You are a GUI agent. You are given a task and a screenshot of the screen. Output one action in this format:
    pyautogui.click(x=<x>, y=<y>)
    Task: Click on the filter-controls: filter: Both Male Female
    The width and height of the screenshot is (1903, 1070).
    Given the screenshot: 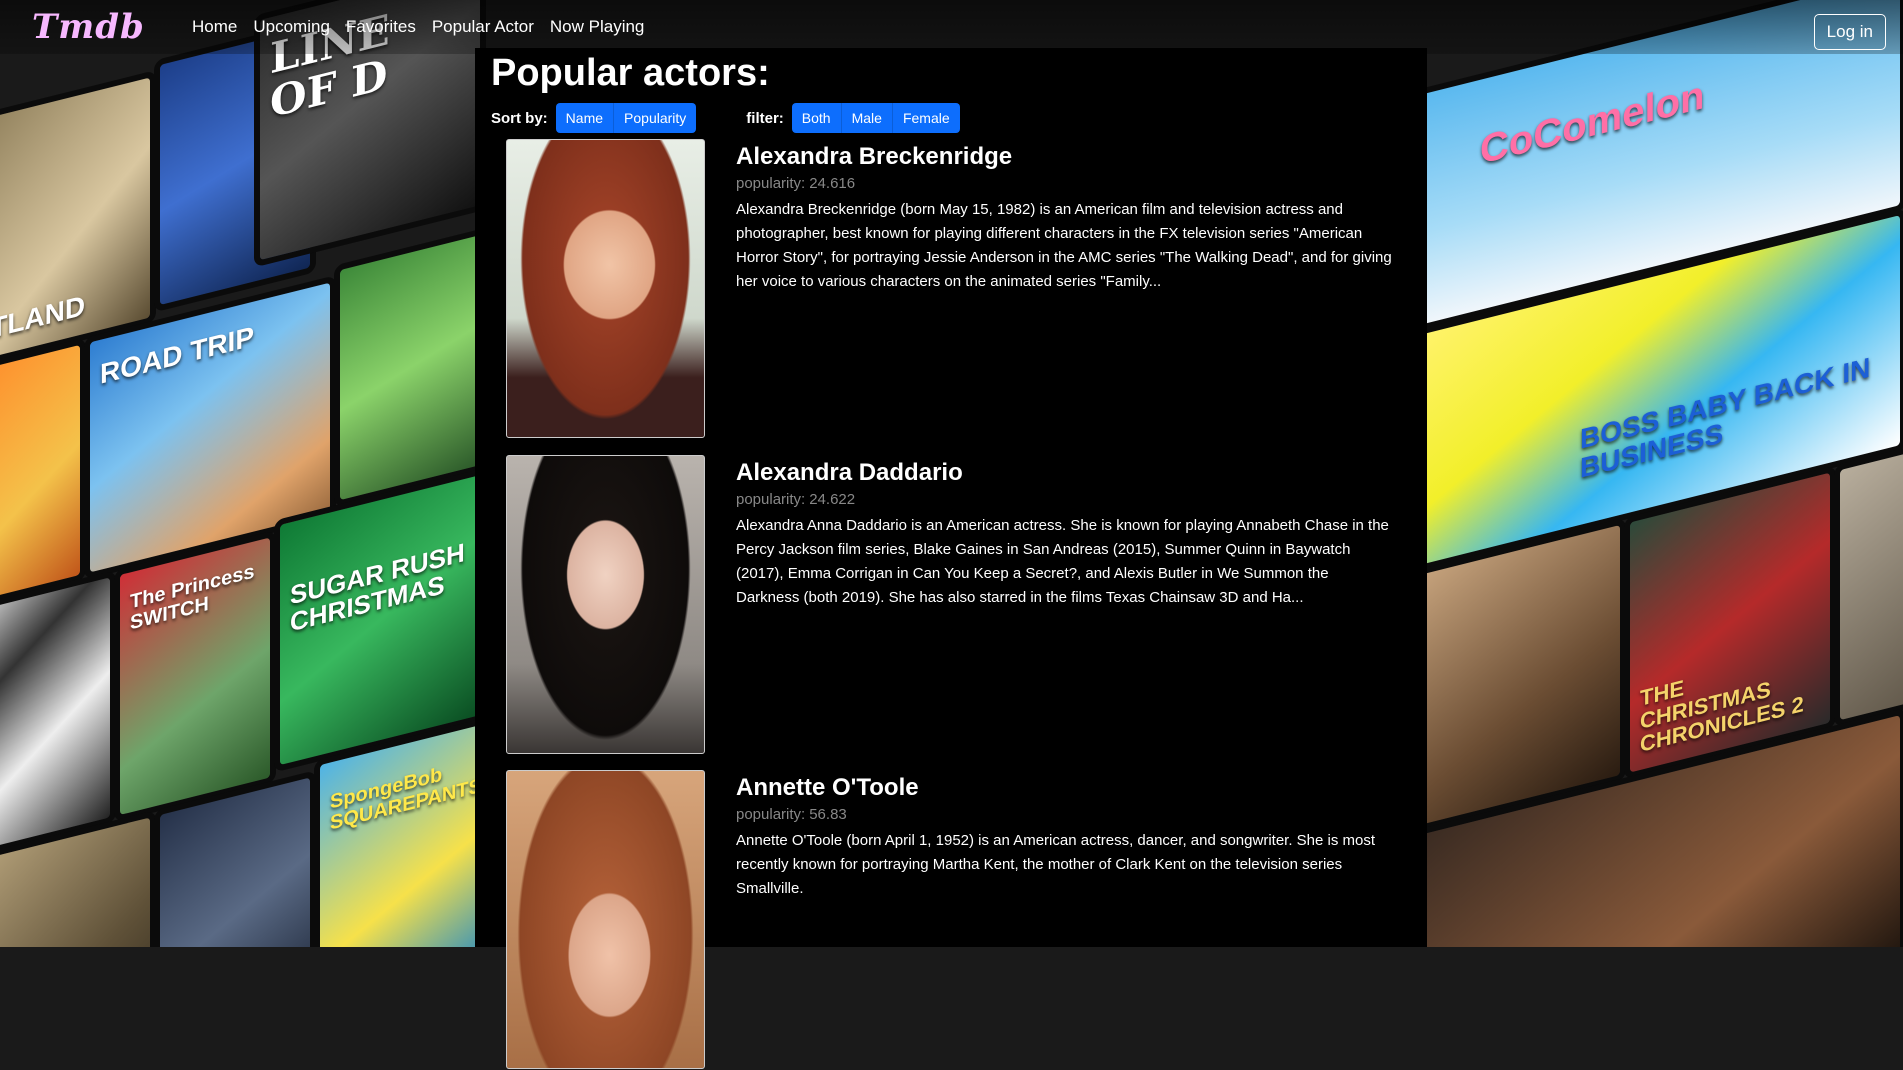 What is the action you would take?
    pyautogui.click(x=853, y=118)
    